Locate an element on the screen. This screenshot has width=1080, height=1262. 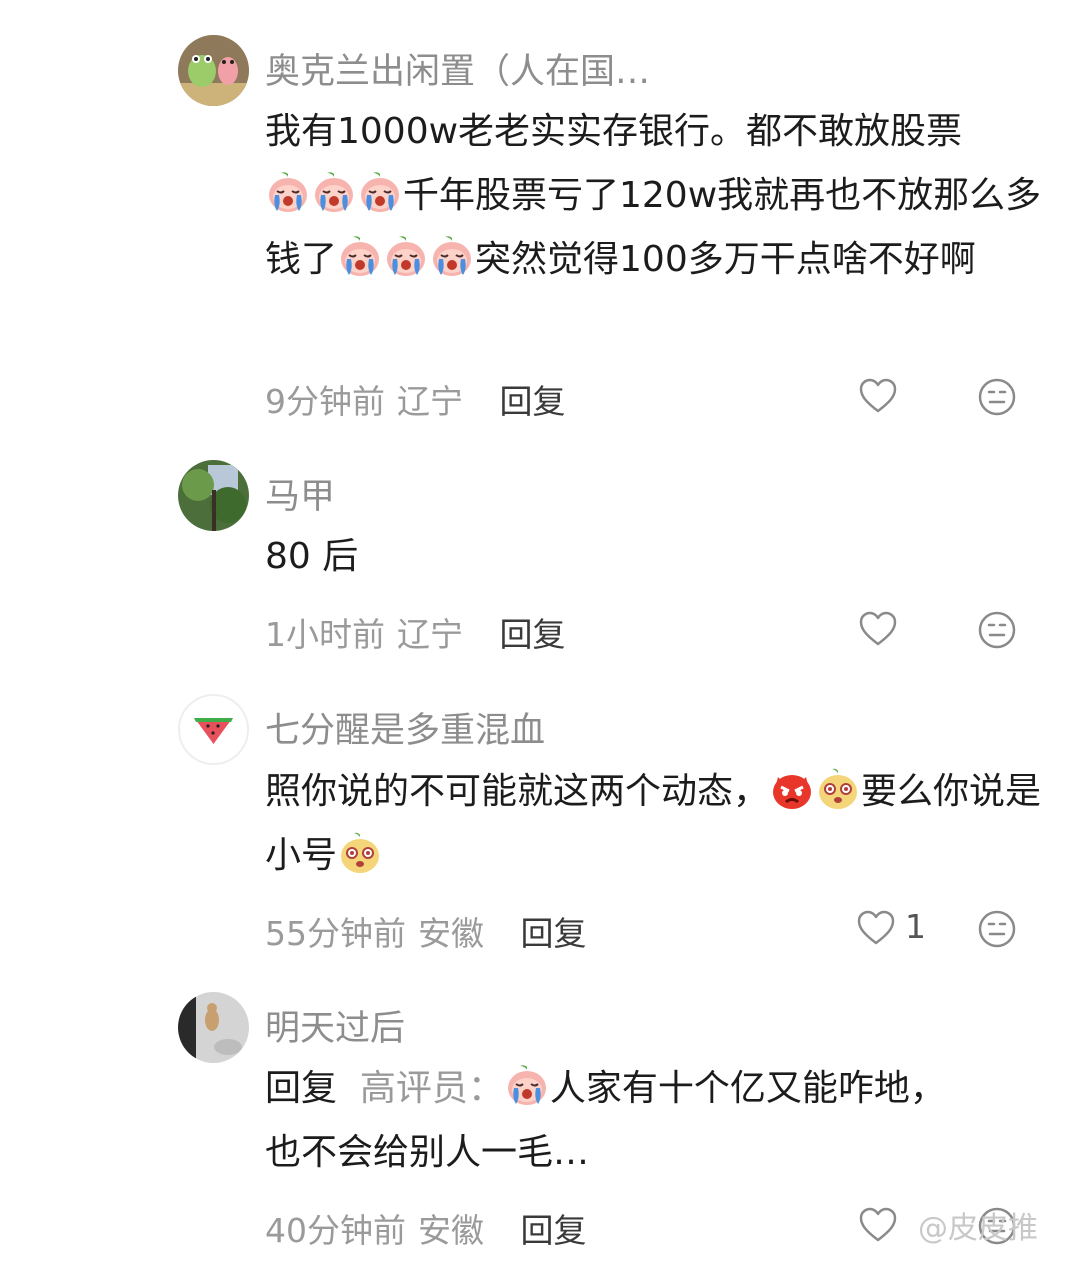
comment-text: 照你说的不可能就这两个动态， 要么你说是小号 is located at coordinates (660, 824).